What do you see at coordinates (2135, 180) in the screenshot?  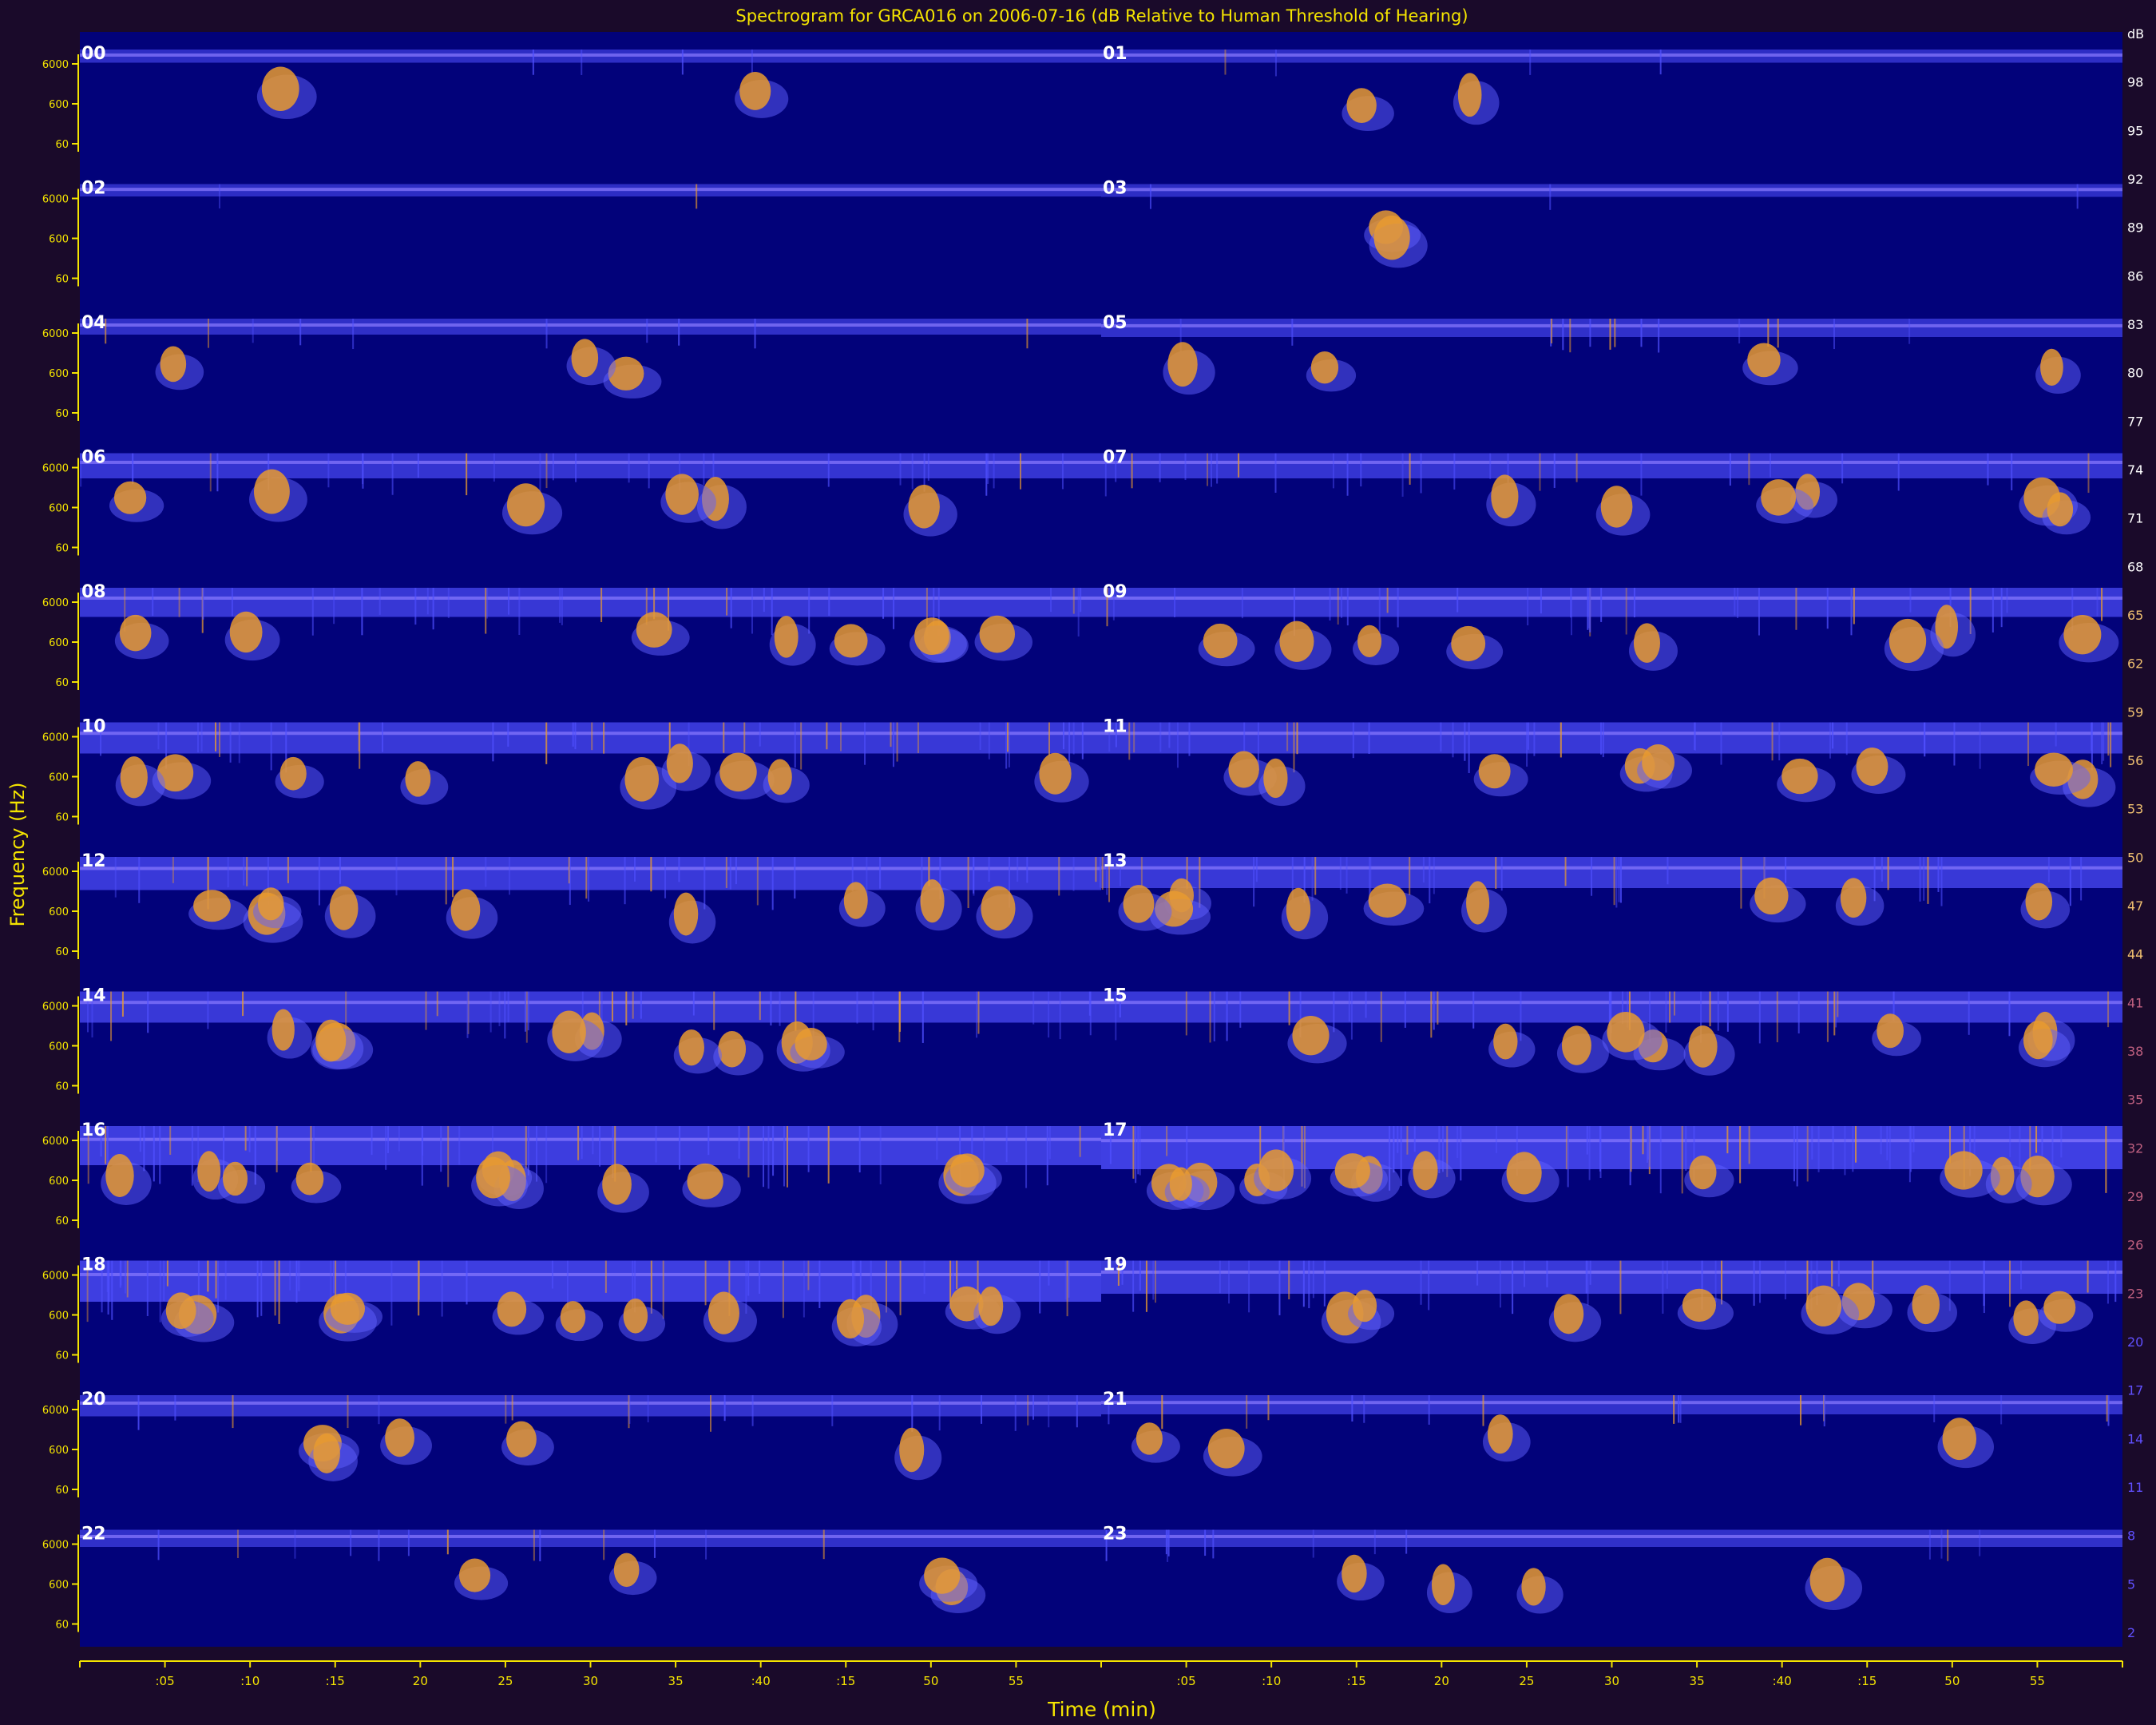 I see `color-scale-label: 92` at bounding box center [2135, 180].